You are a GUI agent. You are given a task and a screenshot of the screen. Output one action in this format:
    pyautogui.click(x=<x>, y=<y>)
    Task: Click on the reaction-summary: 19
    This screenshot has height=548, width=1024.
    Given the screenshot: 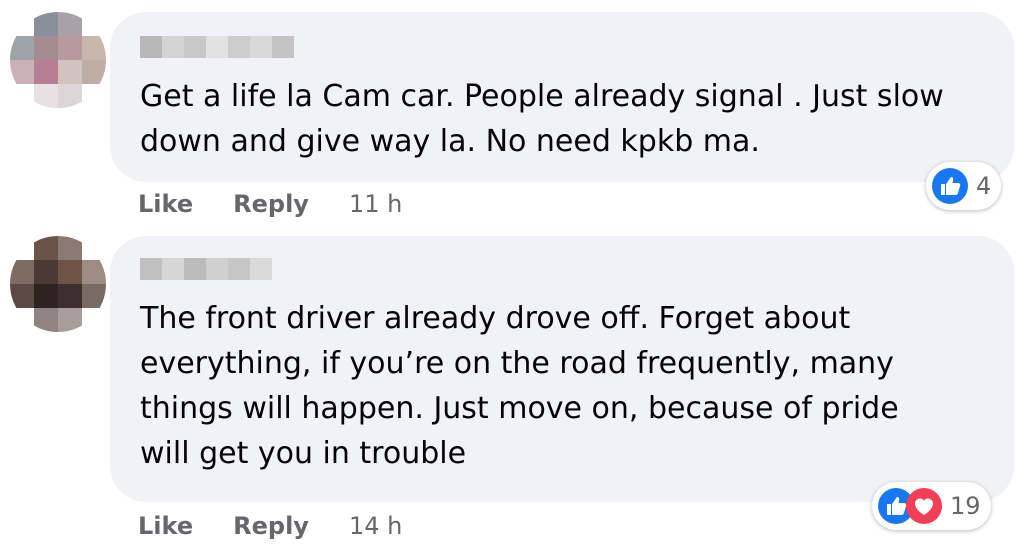 What is the action you would take?
    pyautogui.click(x=931, y=506)
    